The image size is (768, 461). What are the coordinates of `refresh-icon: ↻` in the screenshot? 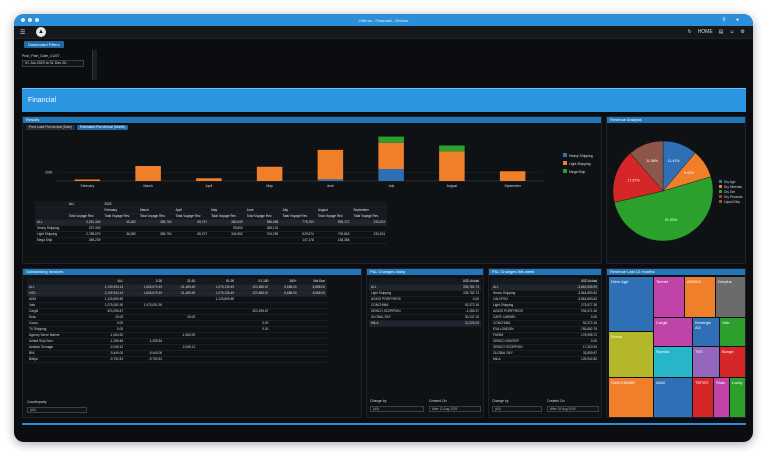 It's located at (689, 32).